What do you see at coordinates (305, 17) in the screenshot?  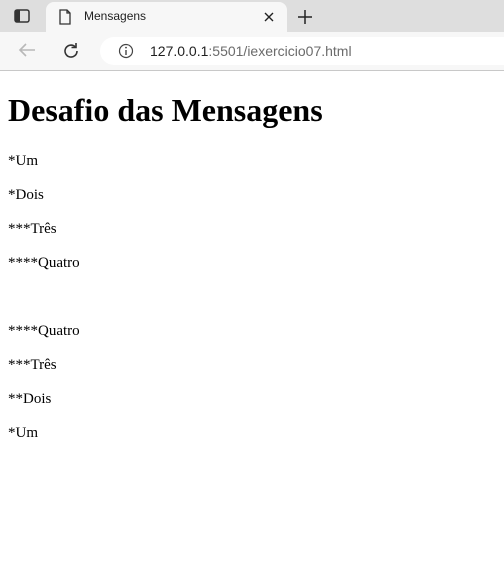 I see `new-tab-icon` at bounding box center [305, 17].